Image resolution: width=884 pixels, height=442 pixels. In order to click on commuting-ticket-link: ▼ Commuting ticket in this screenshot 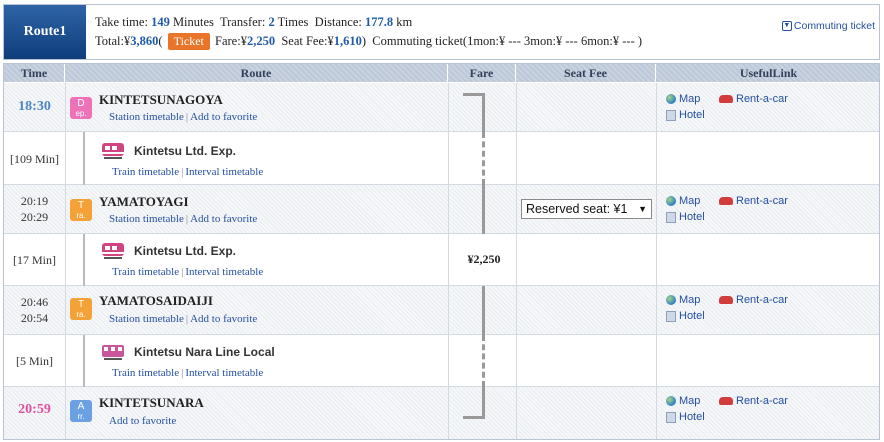, I will do `click(828, 26)`.